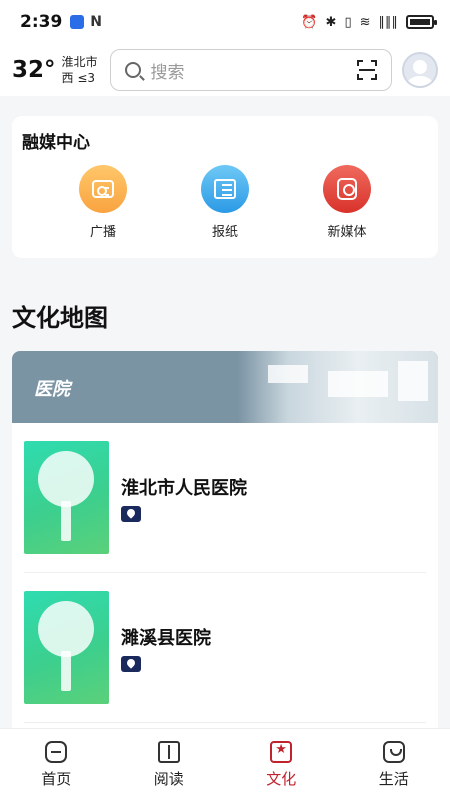  What do you see at coordinates (250, 70) in the screenshot?
I see `search-bar: 搜索` at bounding box center [250, 70].